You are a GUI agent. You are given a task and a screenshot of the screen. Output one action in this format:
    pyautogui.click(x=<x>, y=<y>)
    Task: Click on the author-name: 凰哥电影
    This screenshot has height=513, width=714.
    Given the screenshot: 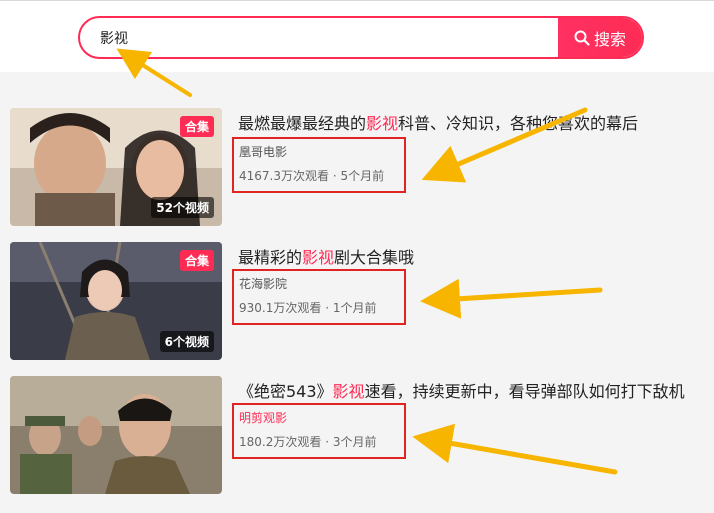 What is the action you would take?
    pyautogui.click(x=319, y=152)
    